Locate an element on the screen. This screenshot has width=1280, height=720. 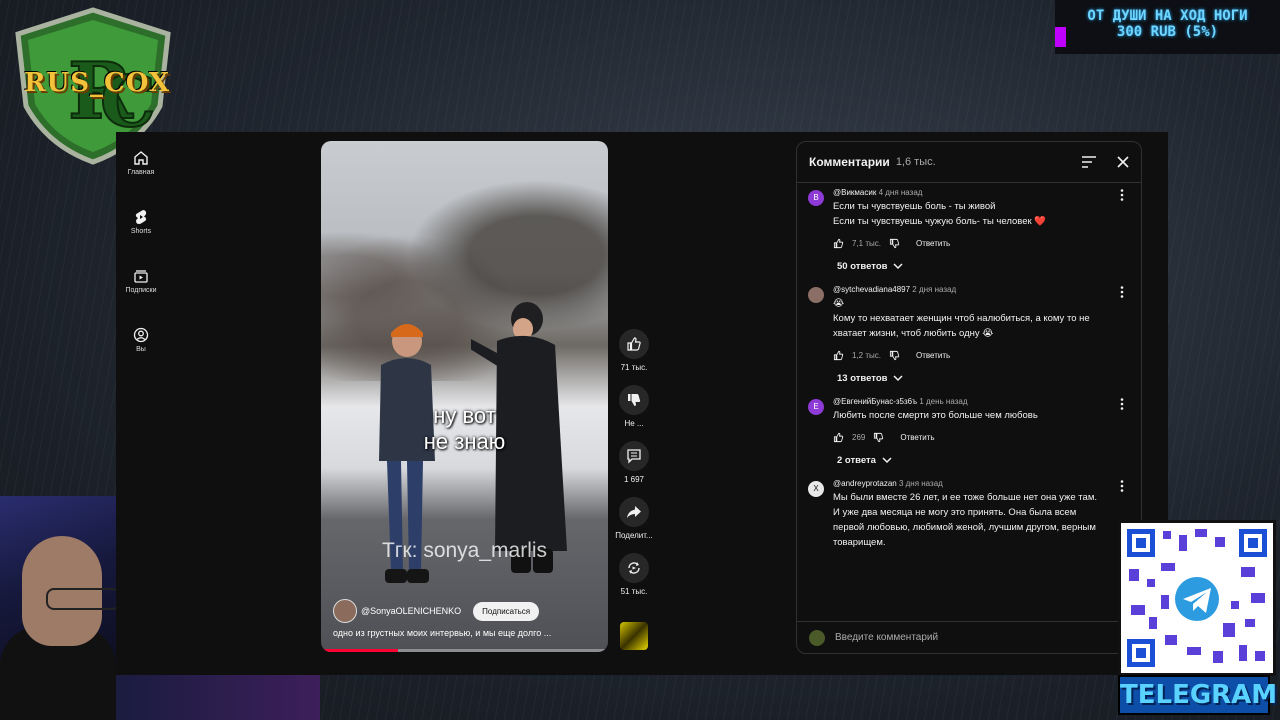
view-replies-button: 13 ответов is located at coordinates (957, 378).